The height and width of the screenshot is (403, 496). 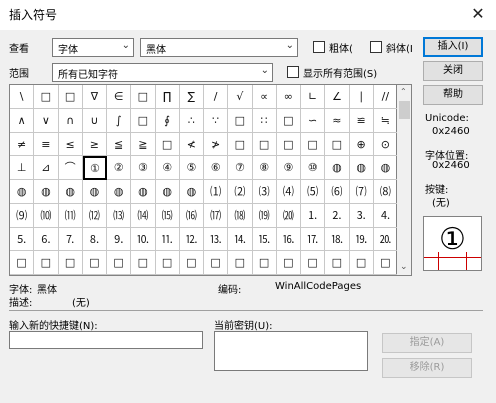 I want to click on show-all-checkbox, so click(x=293, y=72).